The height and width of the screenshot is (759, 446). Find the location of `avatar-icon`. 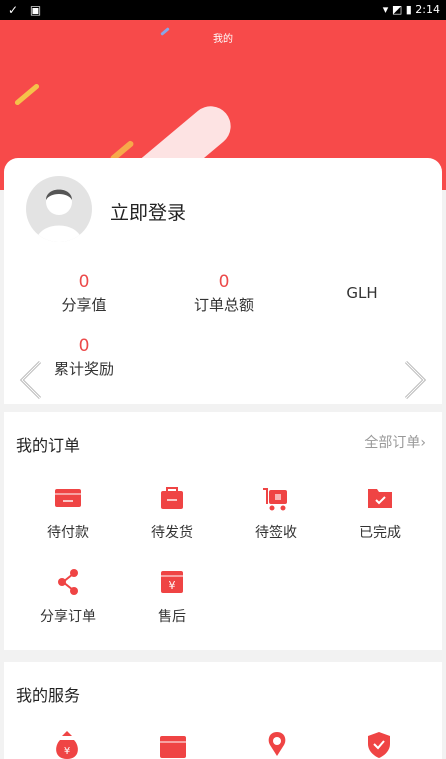

avatar-icon is located at coordinates (59, 215).